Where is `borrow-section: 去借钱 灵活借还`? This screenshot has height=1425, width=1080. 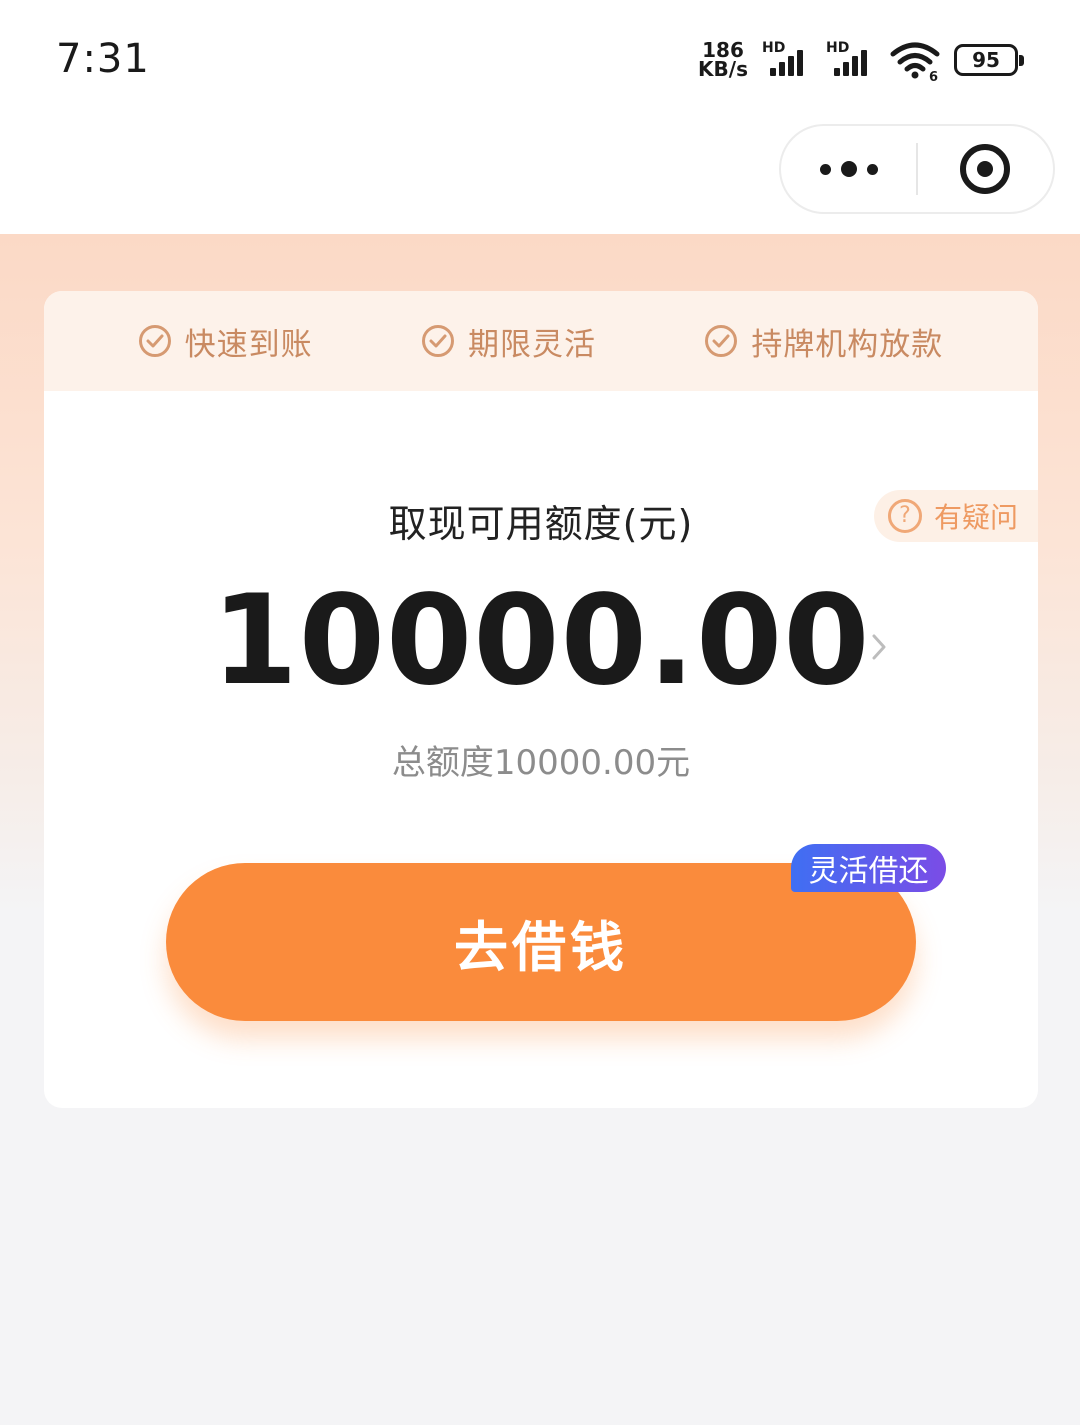 borrow-section: 去借钱 灵活借还 is located at coordinates (556, 932).